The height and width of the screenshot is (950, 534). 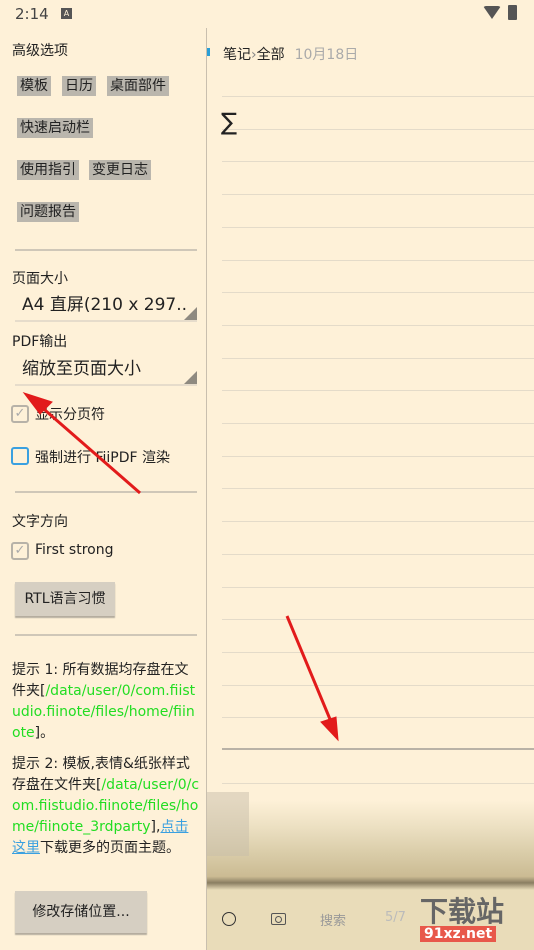 I want to click on arrow-to-page-break, so click(x=312, y=678).